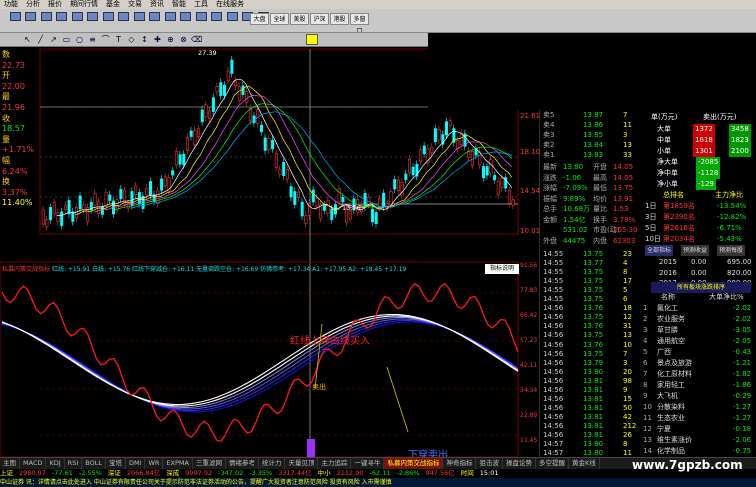 The width and height of the screenshot is (756, 487). Describe the element at coordinates (135, 4) in the screenshot. I see `menu-item-5: 交易` at that location.